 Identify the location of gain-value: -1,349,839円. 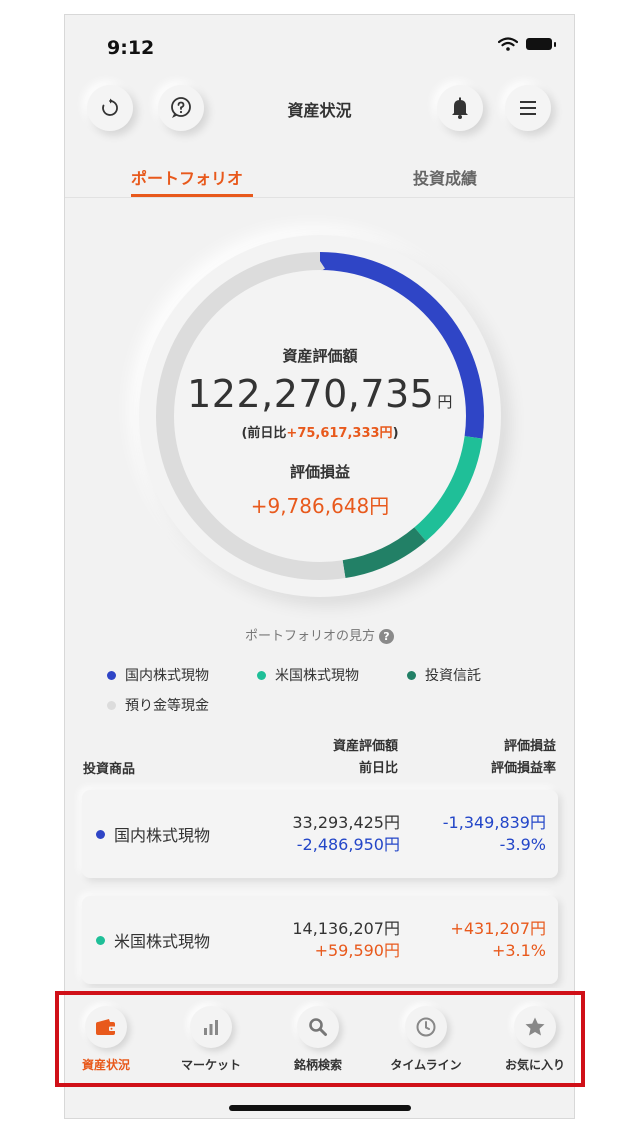
(494, 822).